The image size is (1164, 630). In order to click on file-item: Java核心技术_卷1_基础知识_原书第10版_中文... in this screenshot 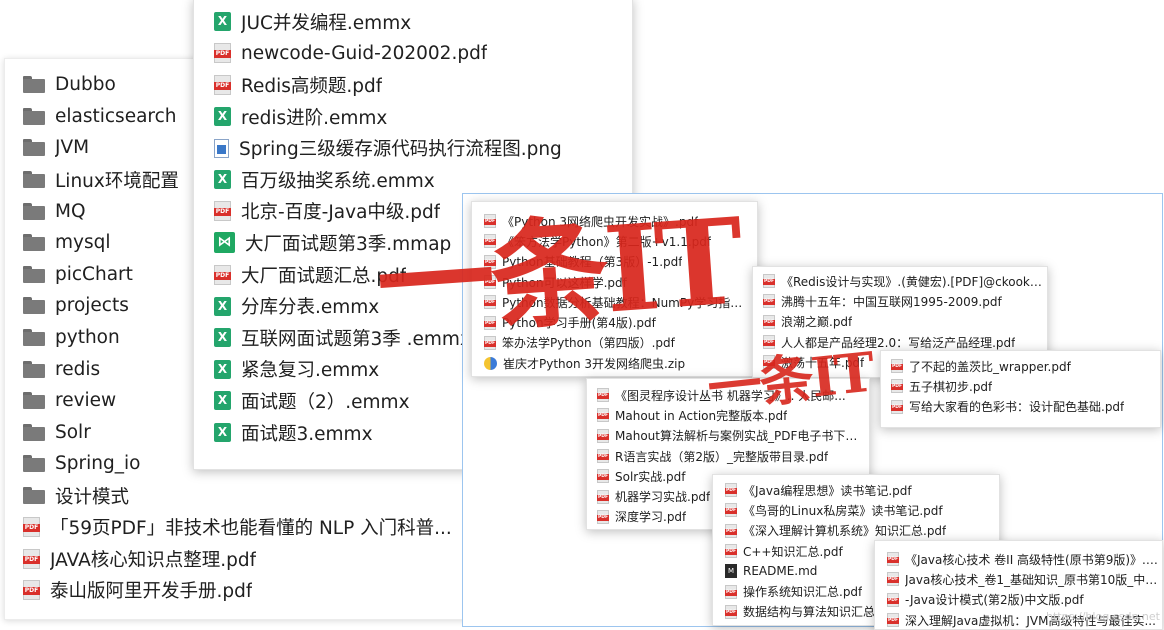, I will do `click(1023, 579)`.